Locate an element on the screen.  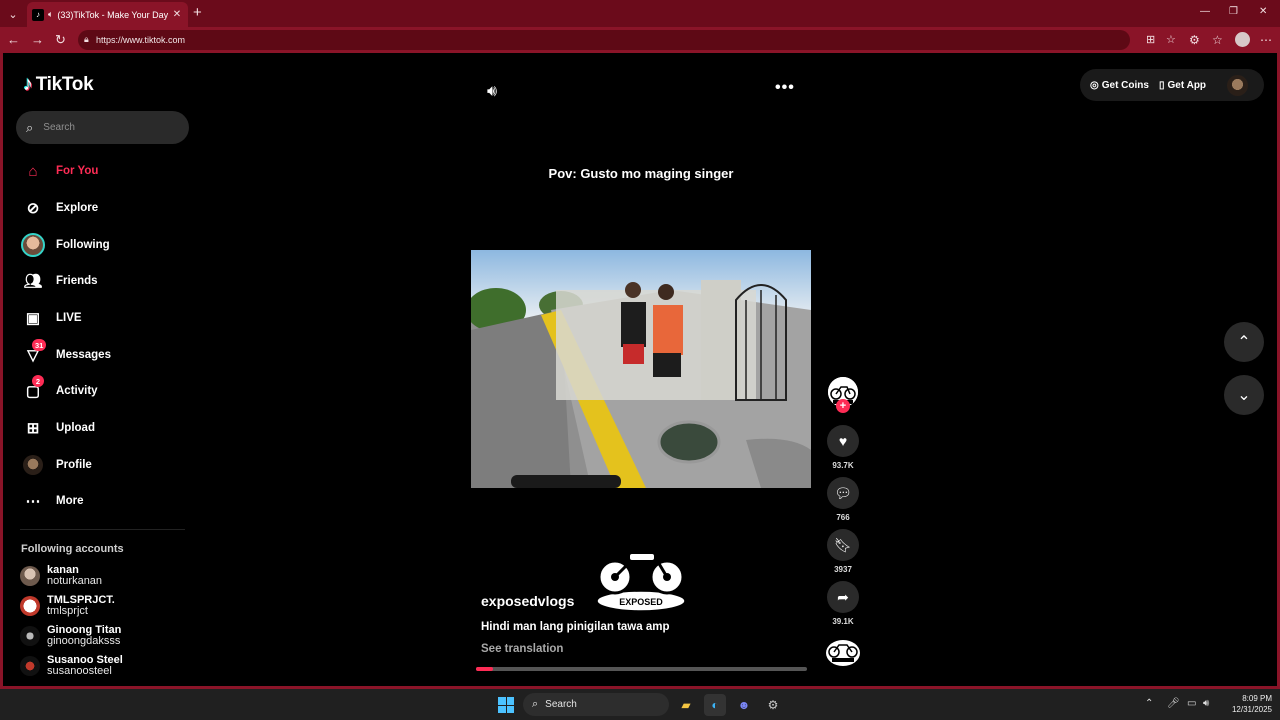
app-available-icon: ⊞ is located at coordinates (1150, 39).